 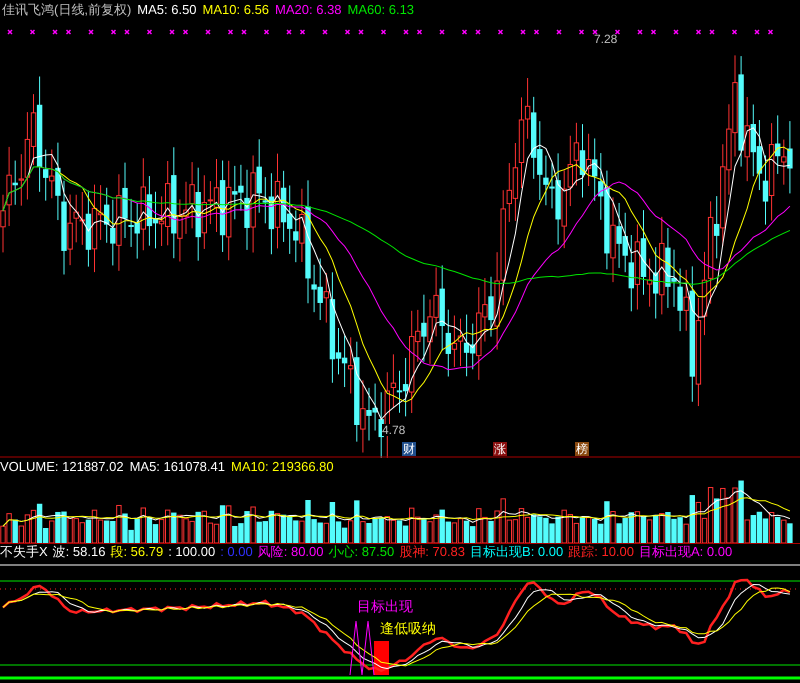 I want to click on event-tag: 财, so click(x=409, y=449).